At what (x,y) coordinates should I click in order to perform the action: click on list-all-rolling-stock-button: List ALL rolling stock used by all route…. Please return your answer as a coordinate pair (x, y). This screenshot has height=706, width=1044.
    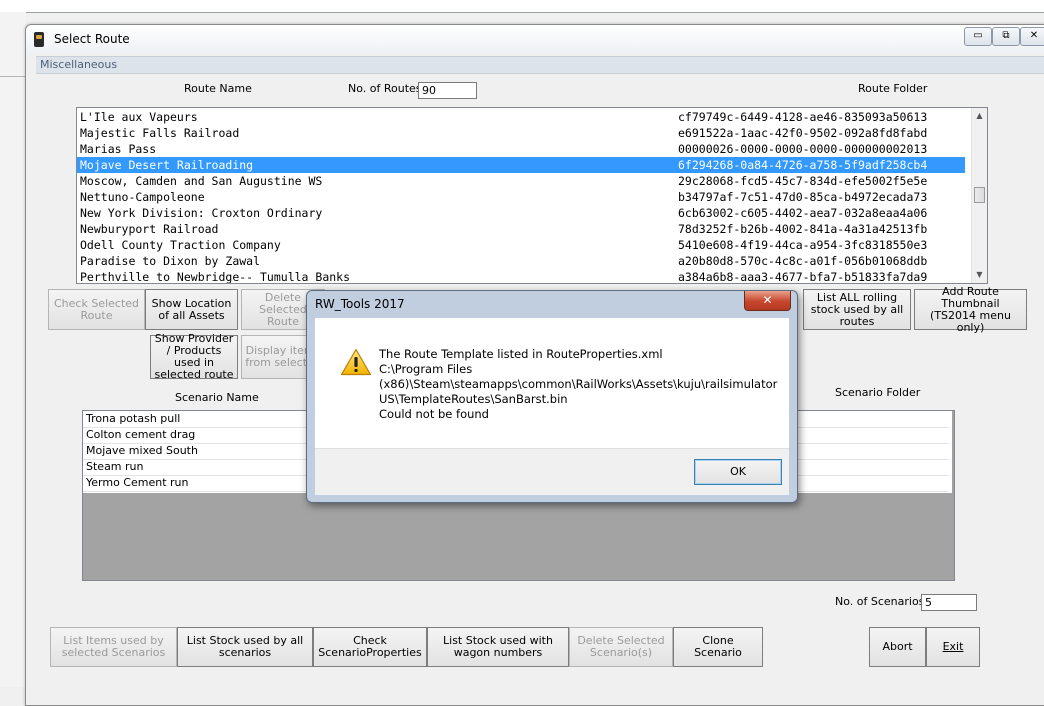
    Looking at the image, I should click on (857, 309).